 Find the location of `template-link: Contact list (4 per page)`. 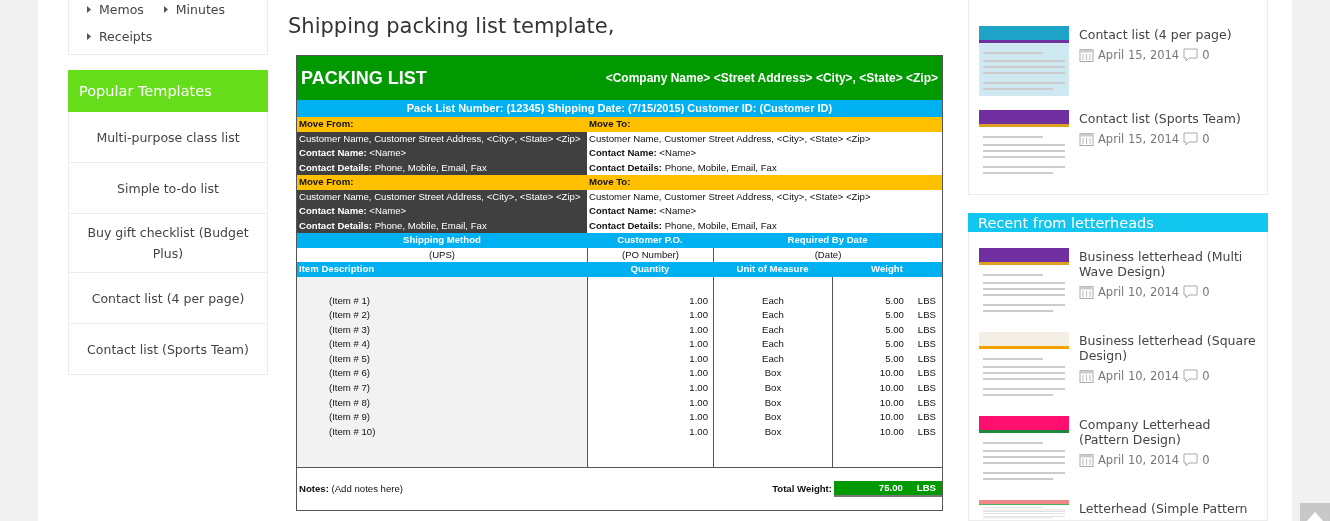

template-link: Contact list (4 per page) is located at coordinates (168, 298).